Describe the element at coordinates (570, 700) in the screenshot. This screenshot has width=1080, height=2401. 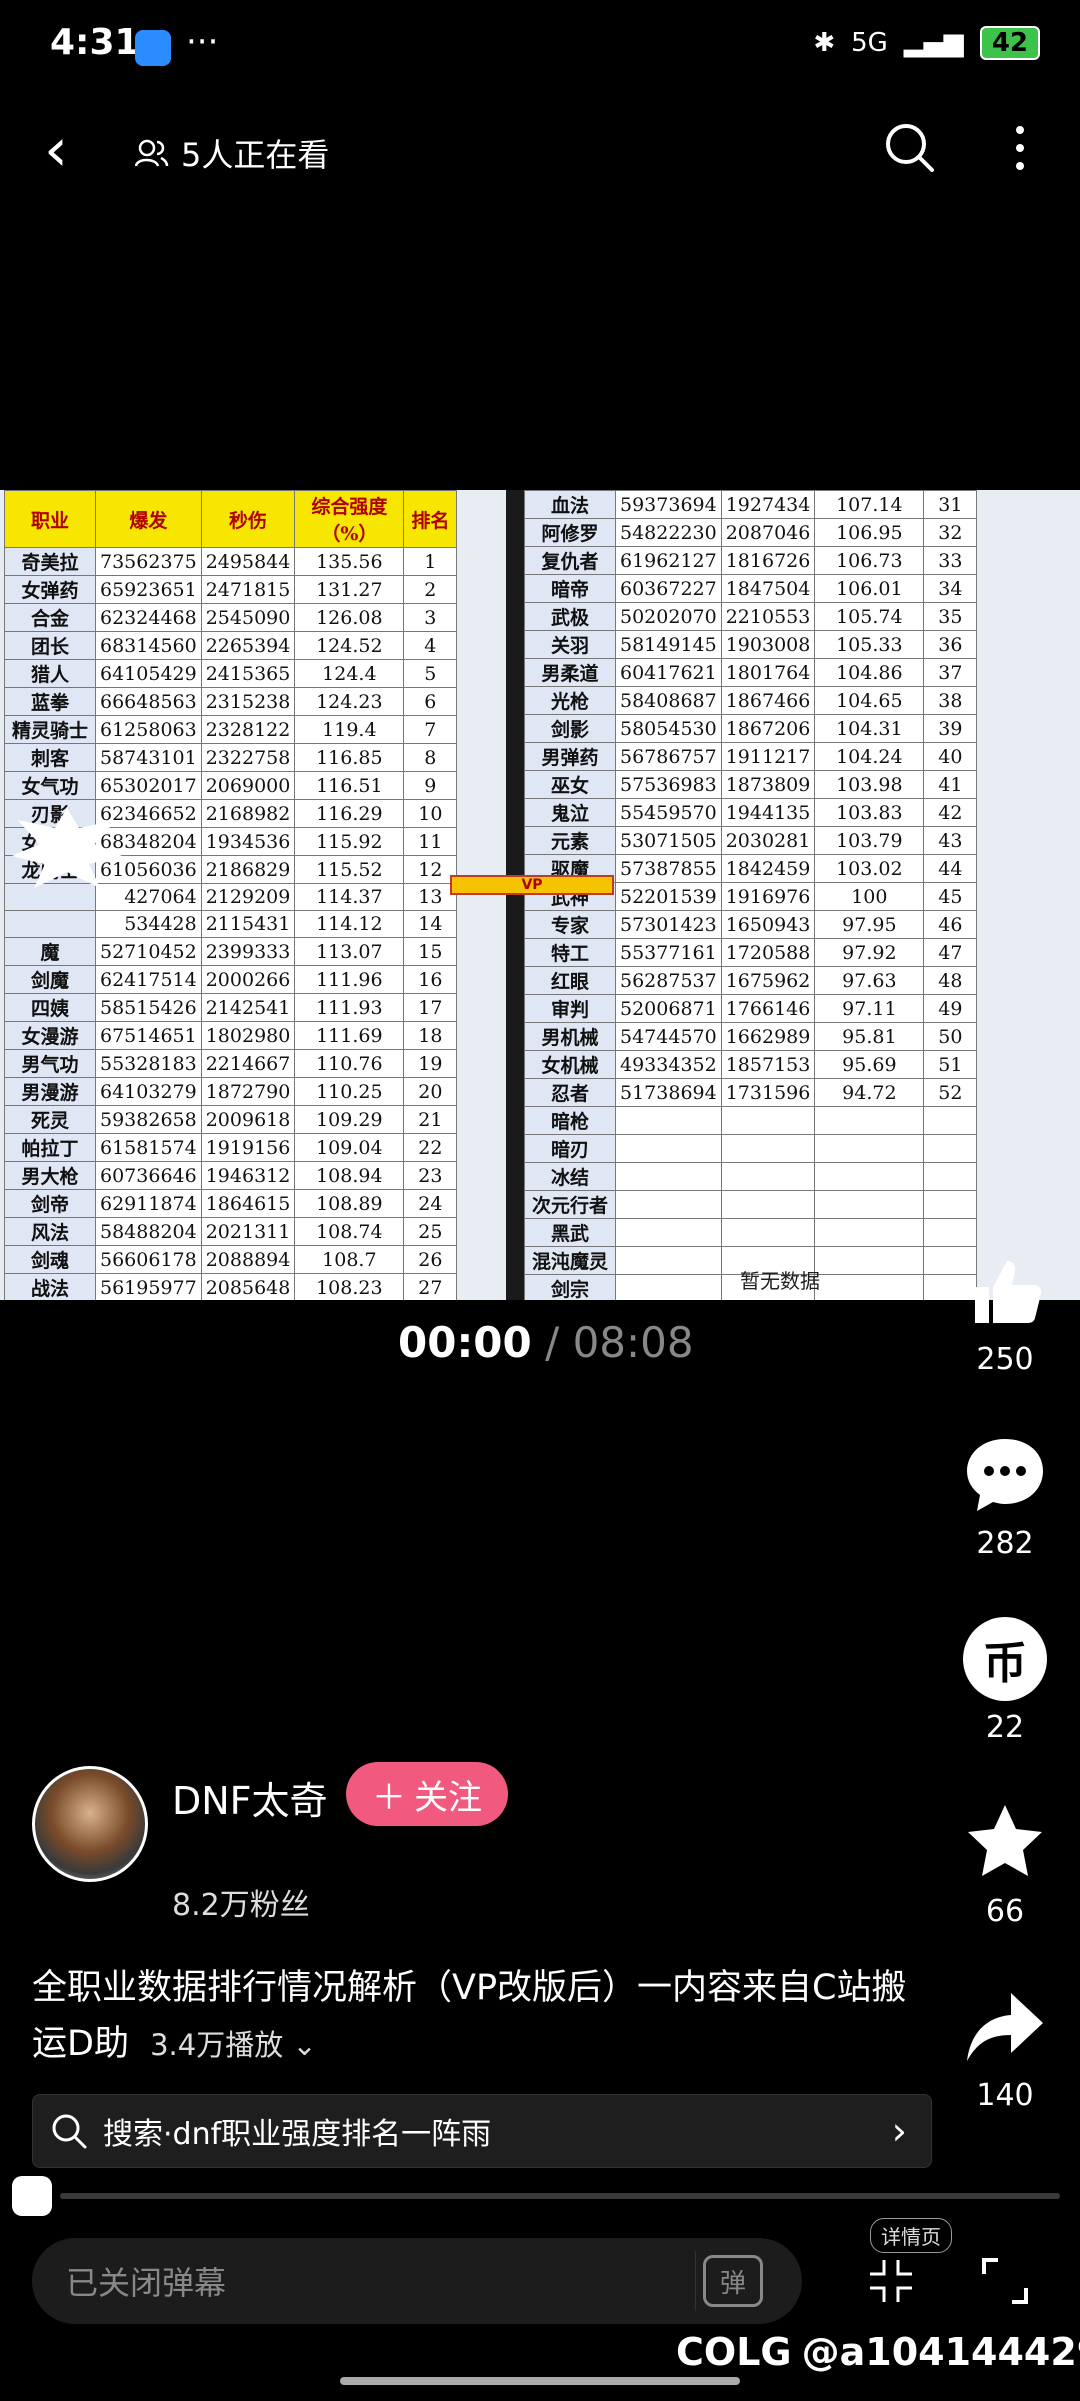
I see `table-cell: 光枪` at that location.